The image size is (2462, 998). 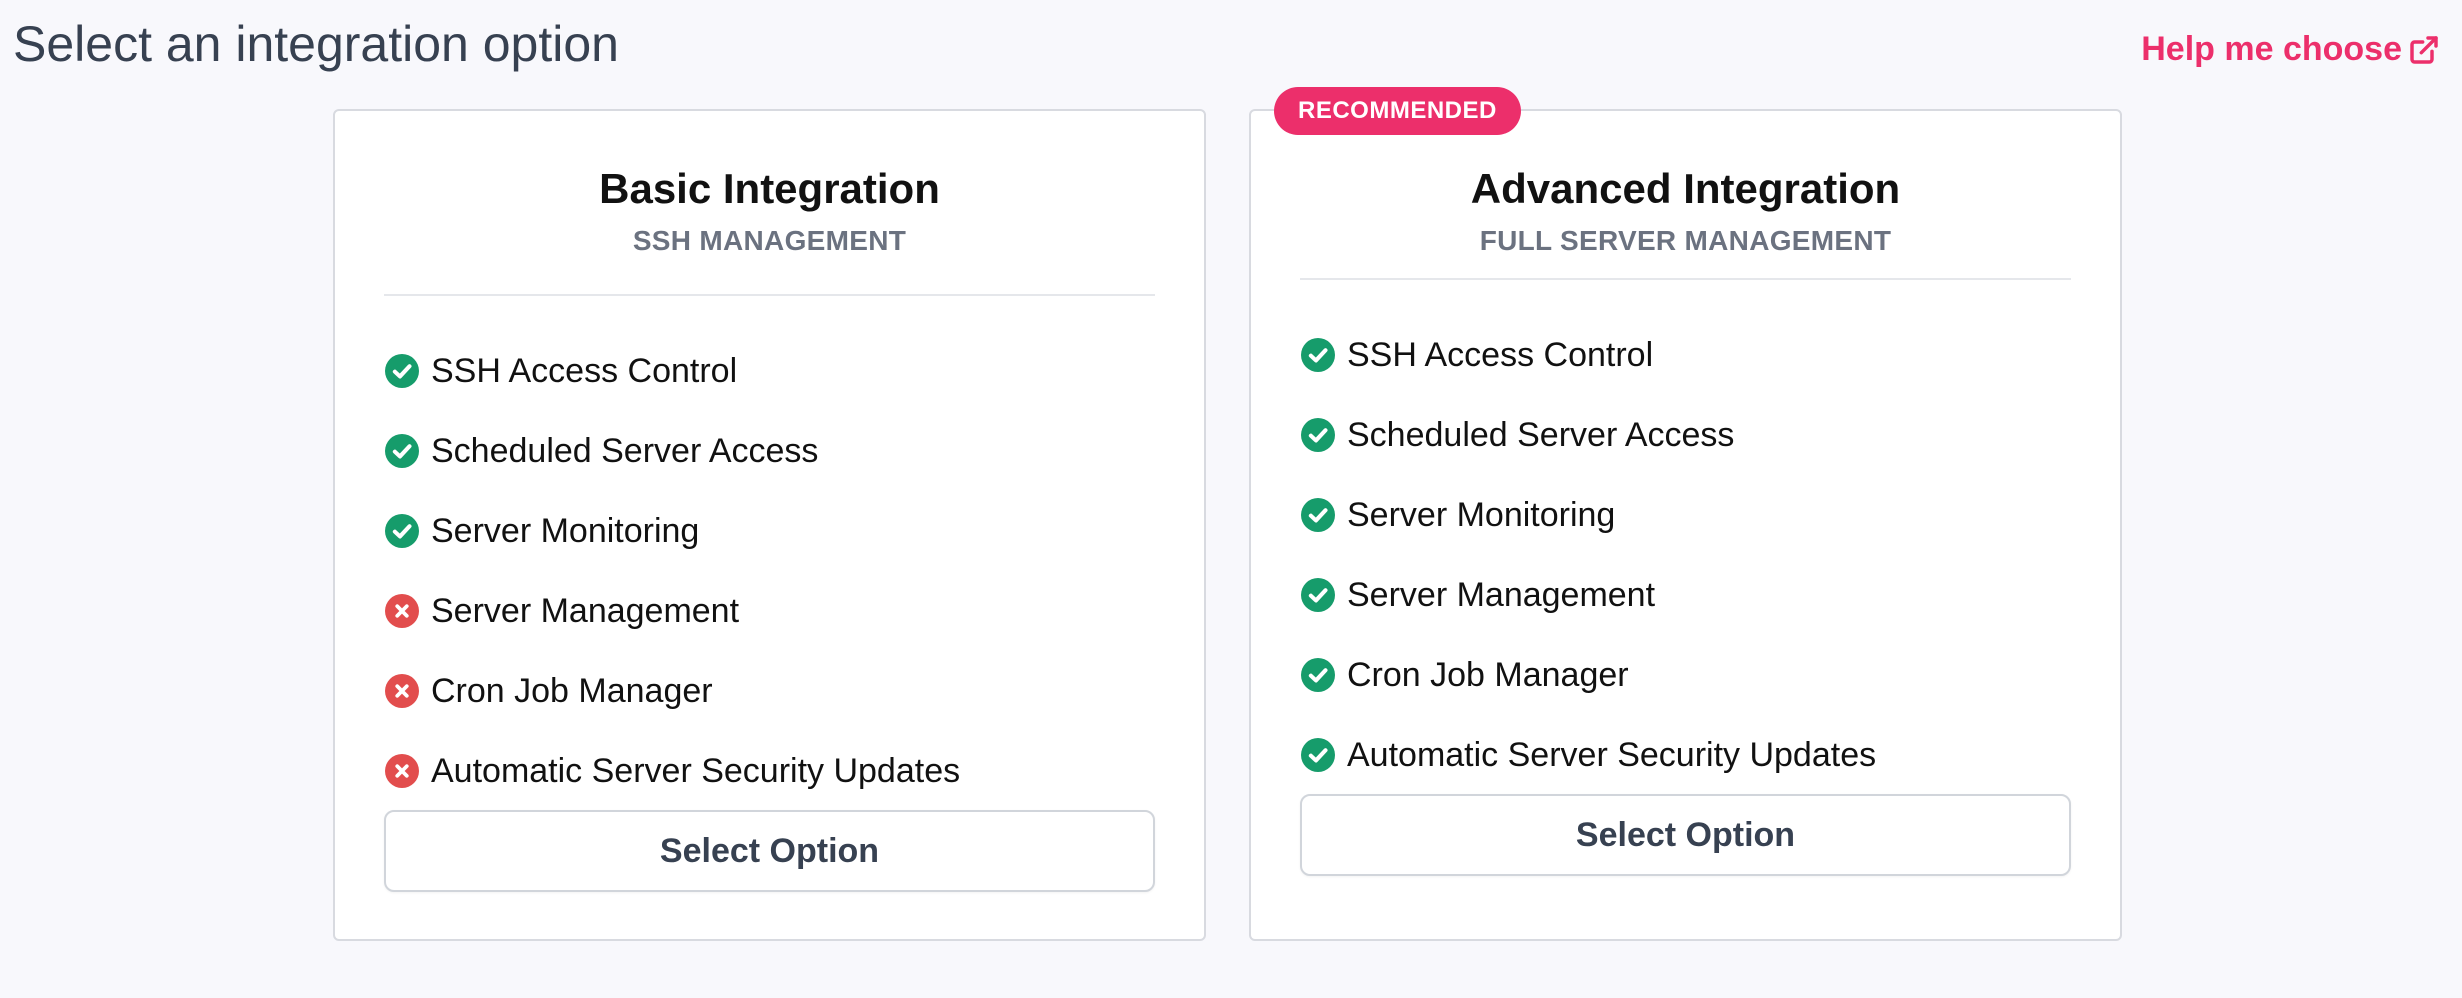 I want to click on plan-title: Advanced Integration, so click(x=1685, y=188).